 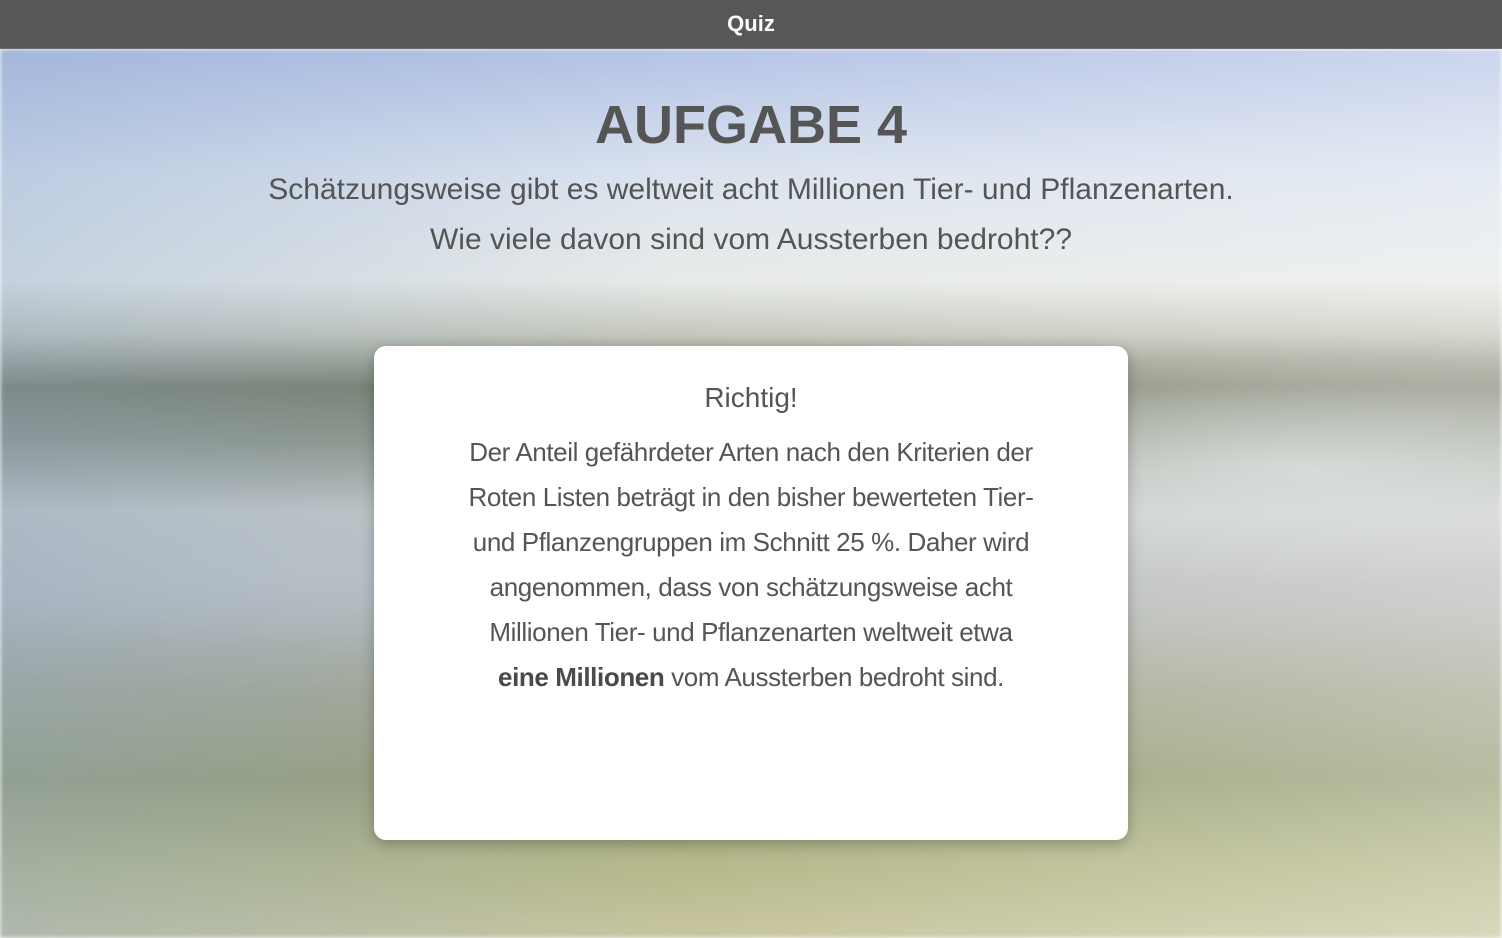 What do you see at coordinates (751, 397) in the screenshot?
I see `result-label: Richtig!` at bounding box center [751, 397].